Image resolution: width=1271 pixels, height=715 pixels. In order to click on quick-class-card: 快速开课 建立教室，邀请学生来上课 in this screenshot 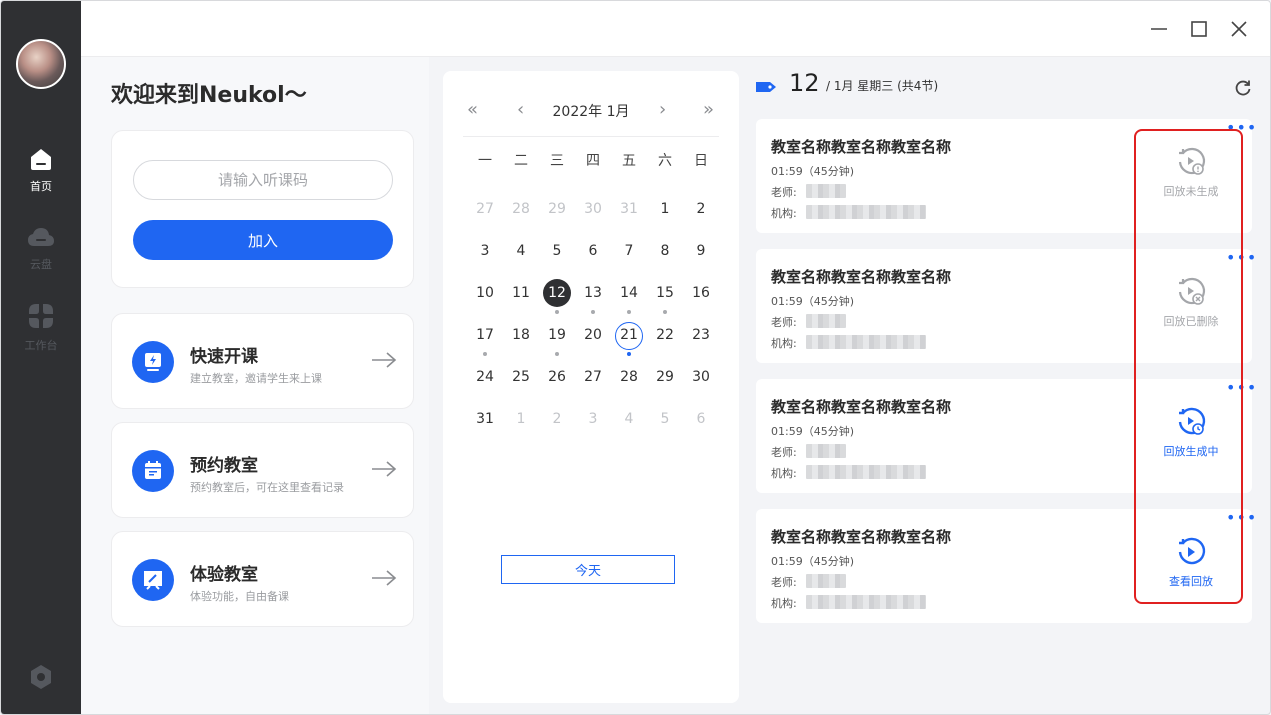, I will do `click(262, 361)`.